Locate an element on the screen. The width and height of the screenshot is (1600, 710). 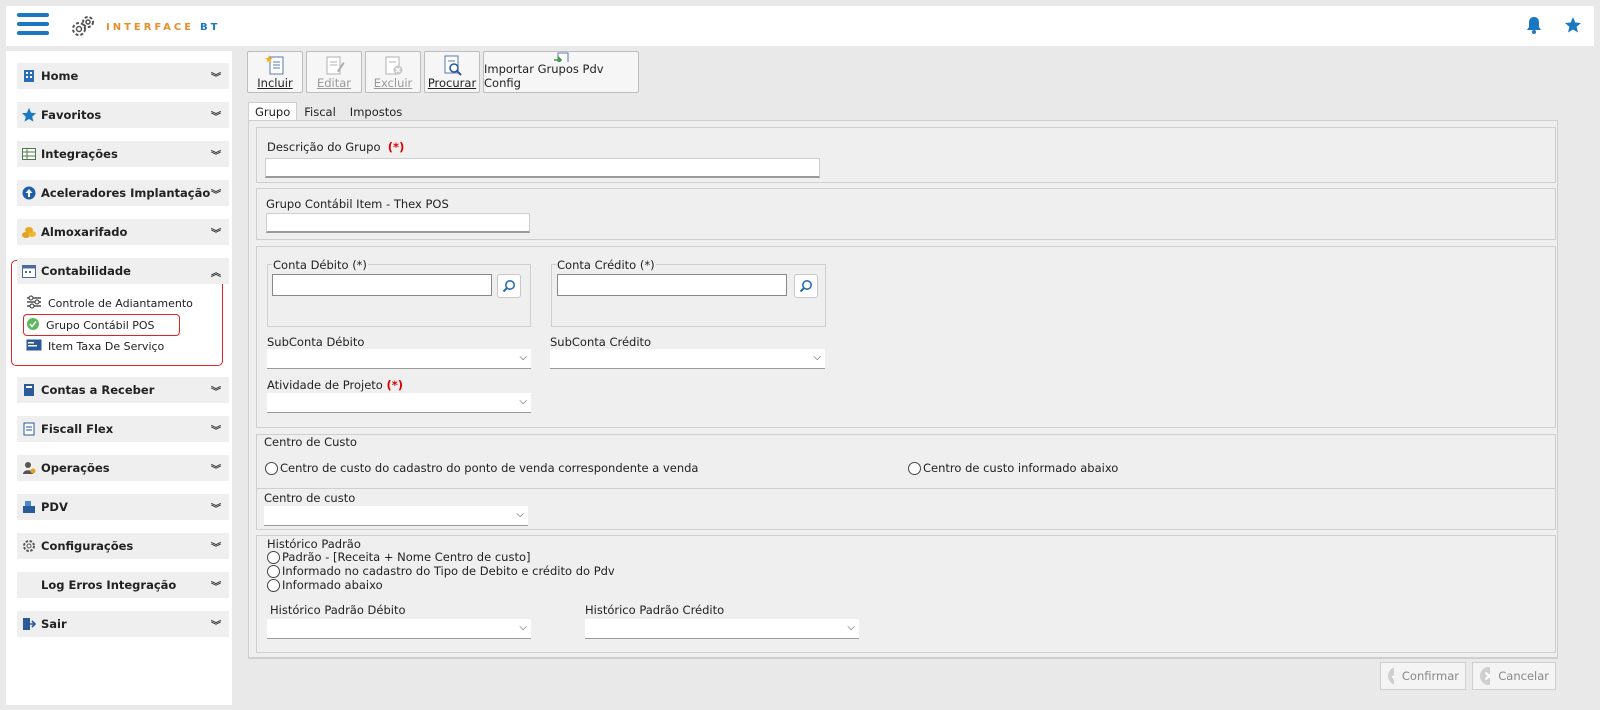
search-document-icon is located at coordinates (453, 65).